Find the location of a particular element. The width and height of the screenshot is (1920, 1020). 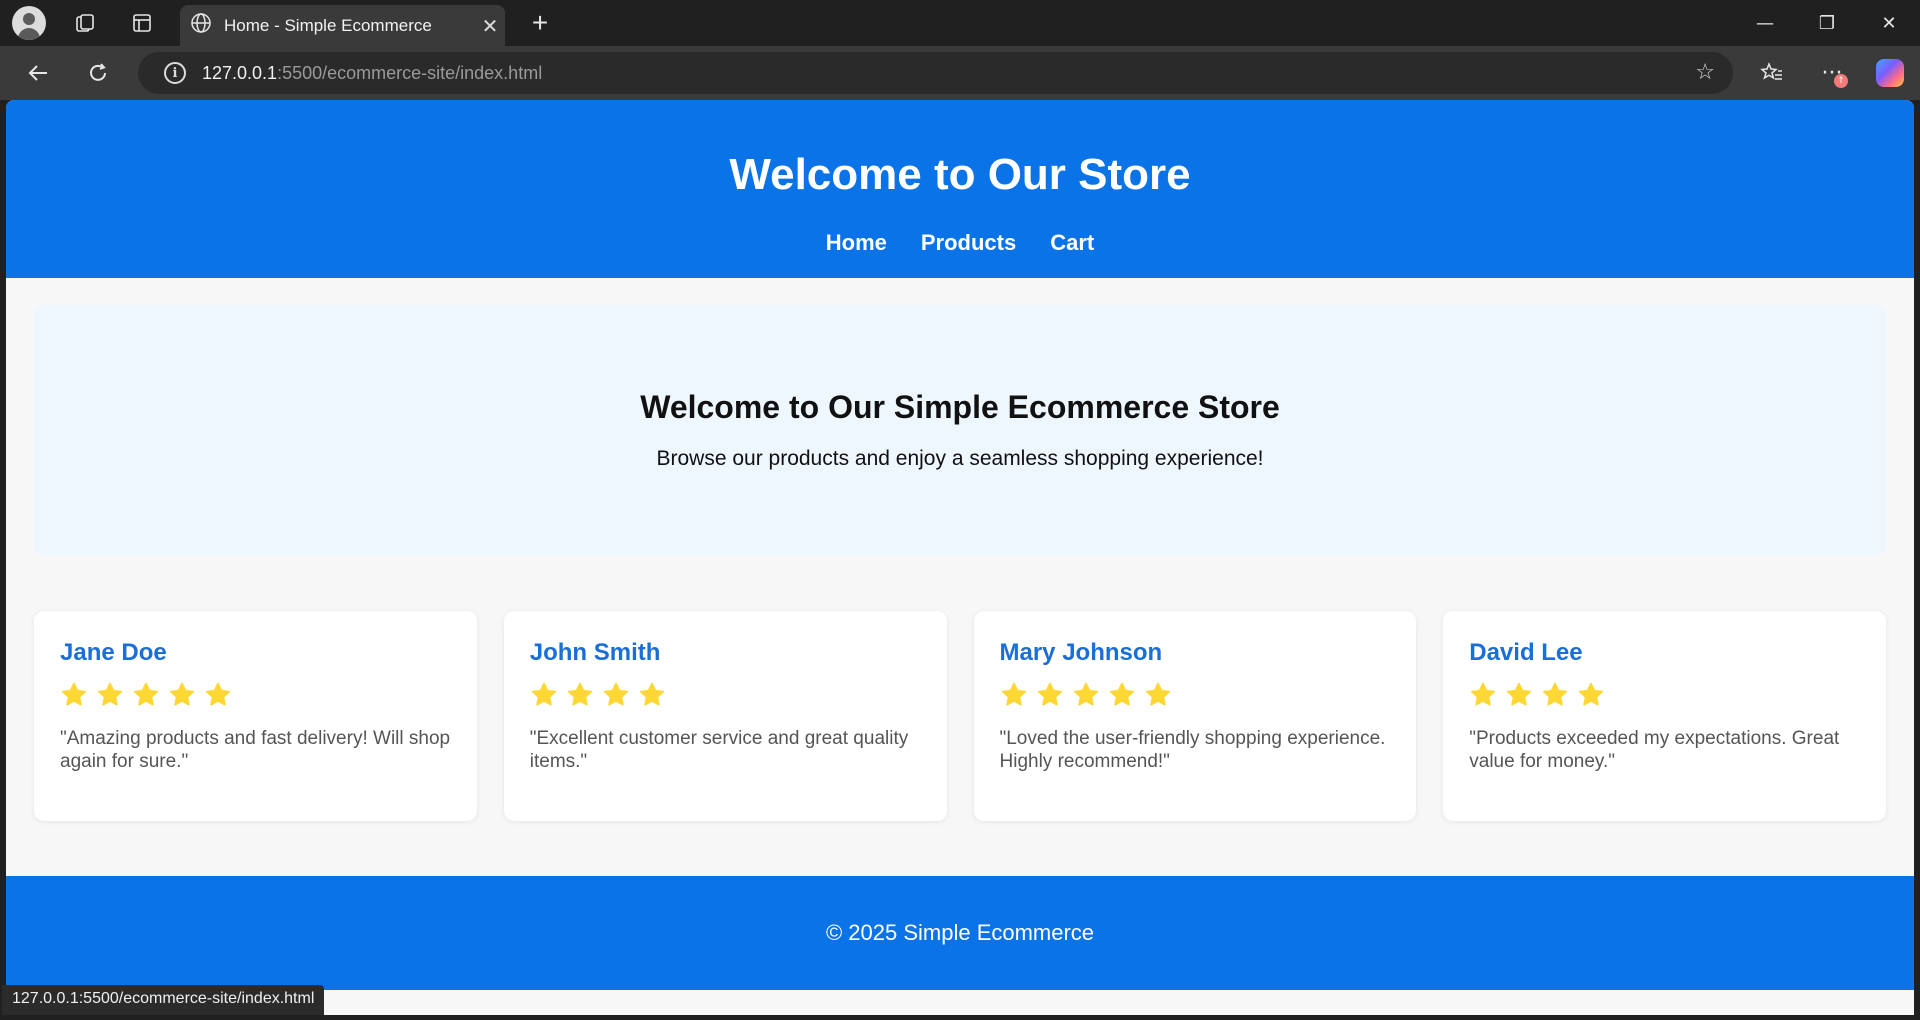

update-badge: ↑ is located at coordinates (1841, 81).